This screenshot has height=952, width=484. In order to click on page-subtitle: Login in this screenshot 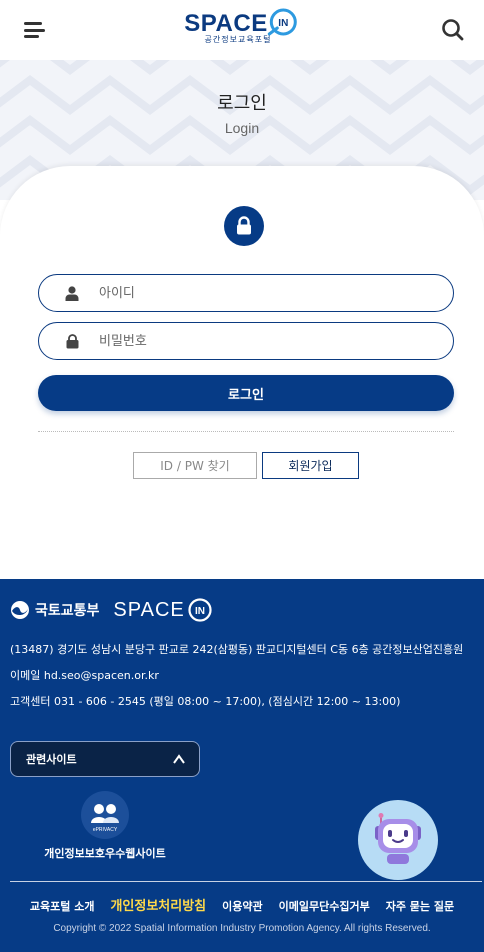, I will do `click(242, 128)`.